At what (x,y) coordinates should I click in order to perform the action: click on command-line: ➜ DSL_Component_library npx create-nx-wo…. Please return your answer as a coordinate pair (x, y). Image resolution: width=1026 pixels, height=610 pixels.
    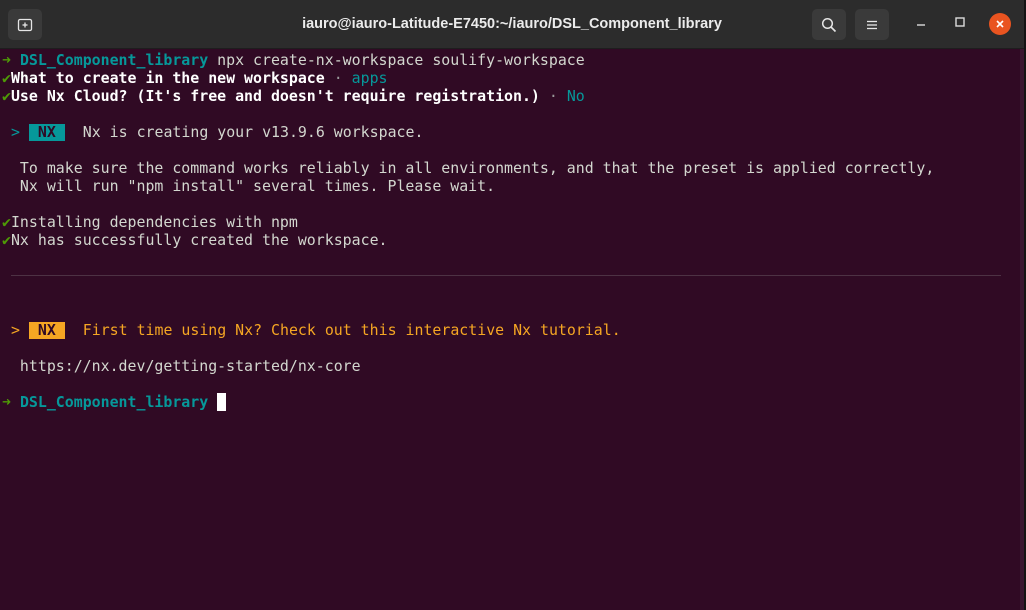
    Looking at the image, I should click on (293, 60).